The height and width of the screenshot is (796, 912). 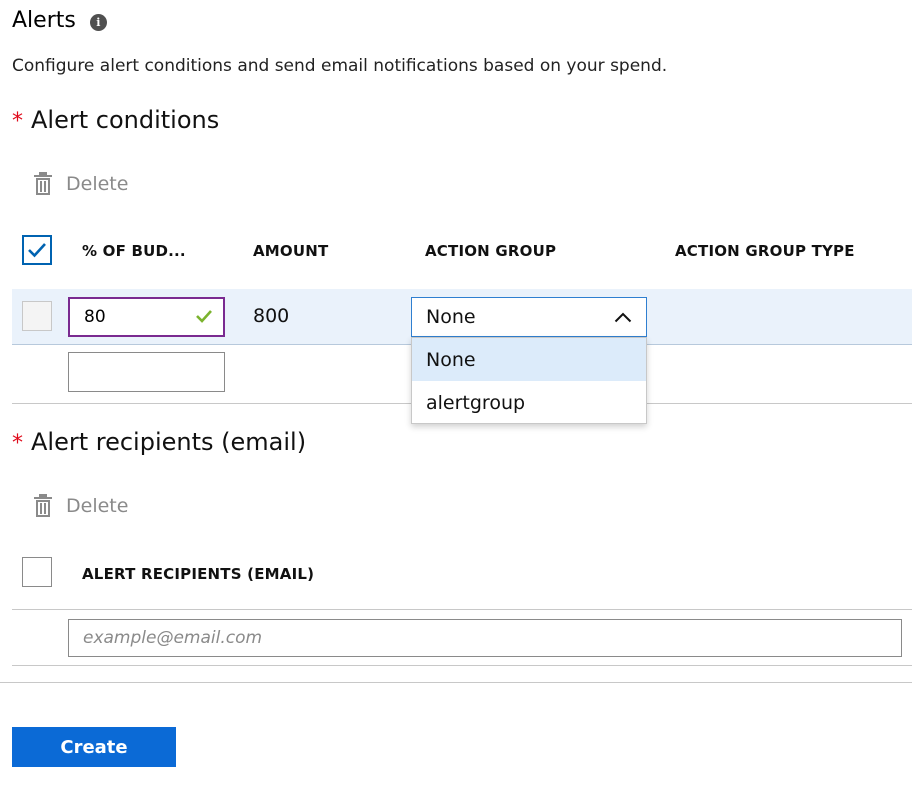 I want to click on info-icon: i, so click(x=98, y=22).